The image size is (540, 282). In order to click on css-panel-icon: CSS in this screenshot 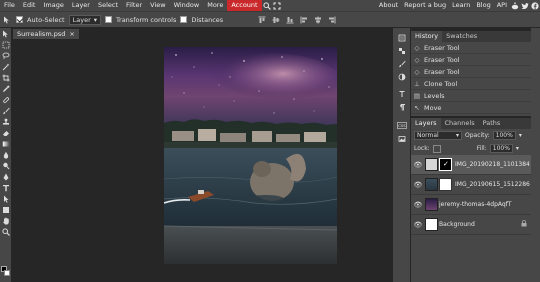, I will do `click(401, 125)`.